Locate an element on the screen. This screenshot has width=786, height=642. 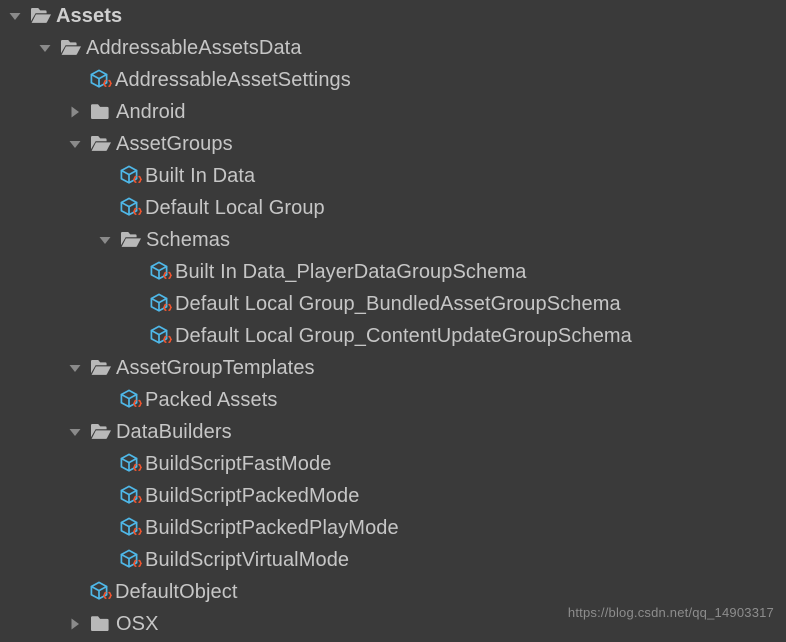
tree-row-label: Schemas is located at coordinates (188, 240).